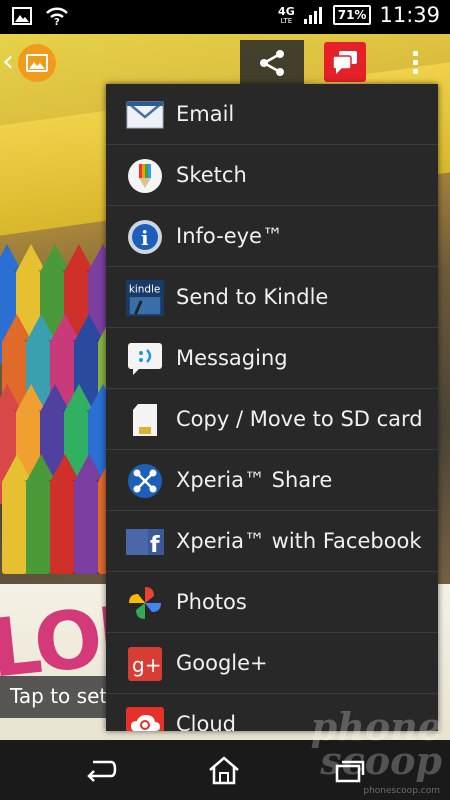 The image size is (450, 800). I want to click on share-item-label: Photos, so click(211, 602).